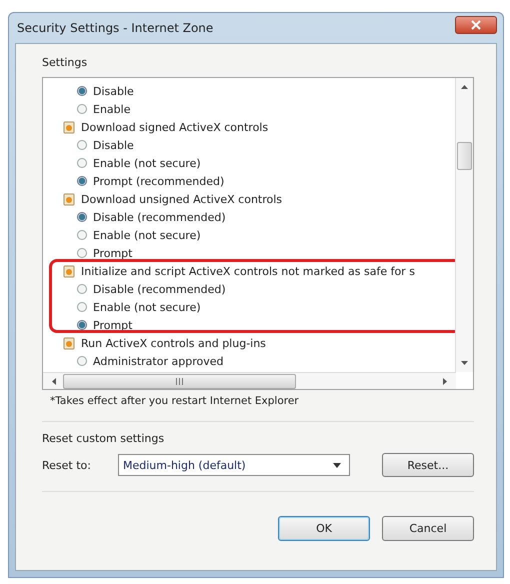 The image size is (510, 584). Describe the element at coordinates (464, 363) in the screenshot. I see `scroll-down-icon` at that location.